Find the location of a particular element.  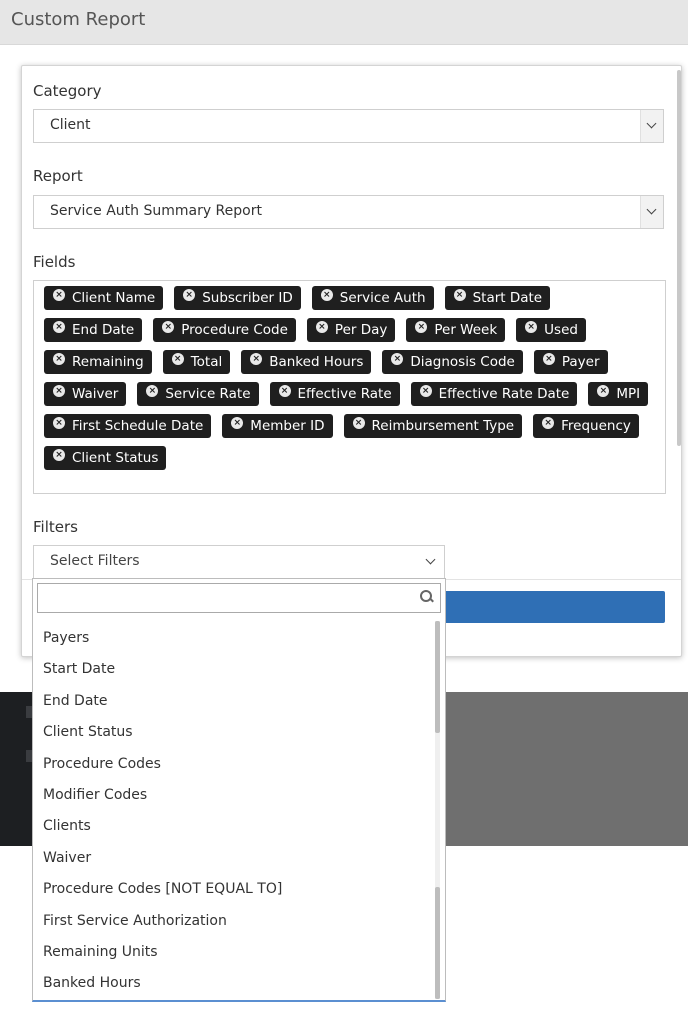

filter-option: Remaining Units is located at coordinates (233, 952).